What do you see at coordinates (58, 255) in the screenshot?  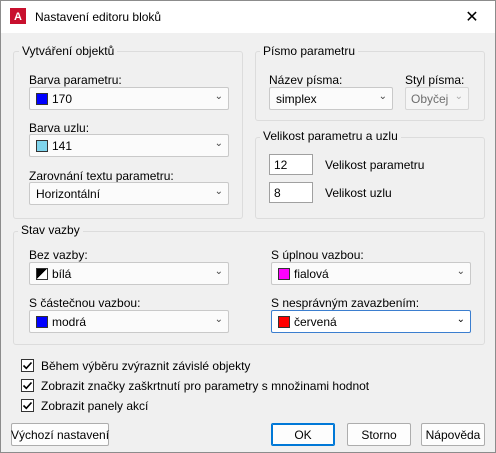 I see `unconstrained-label: Bez vazby:` at bounding box center [58, 255].